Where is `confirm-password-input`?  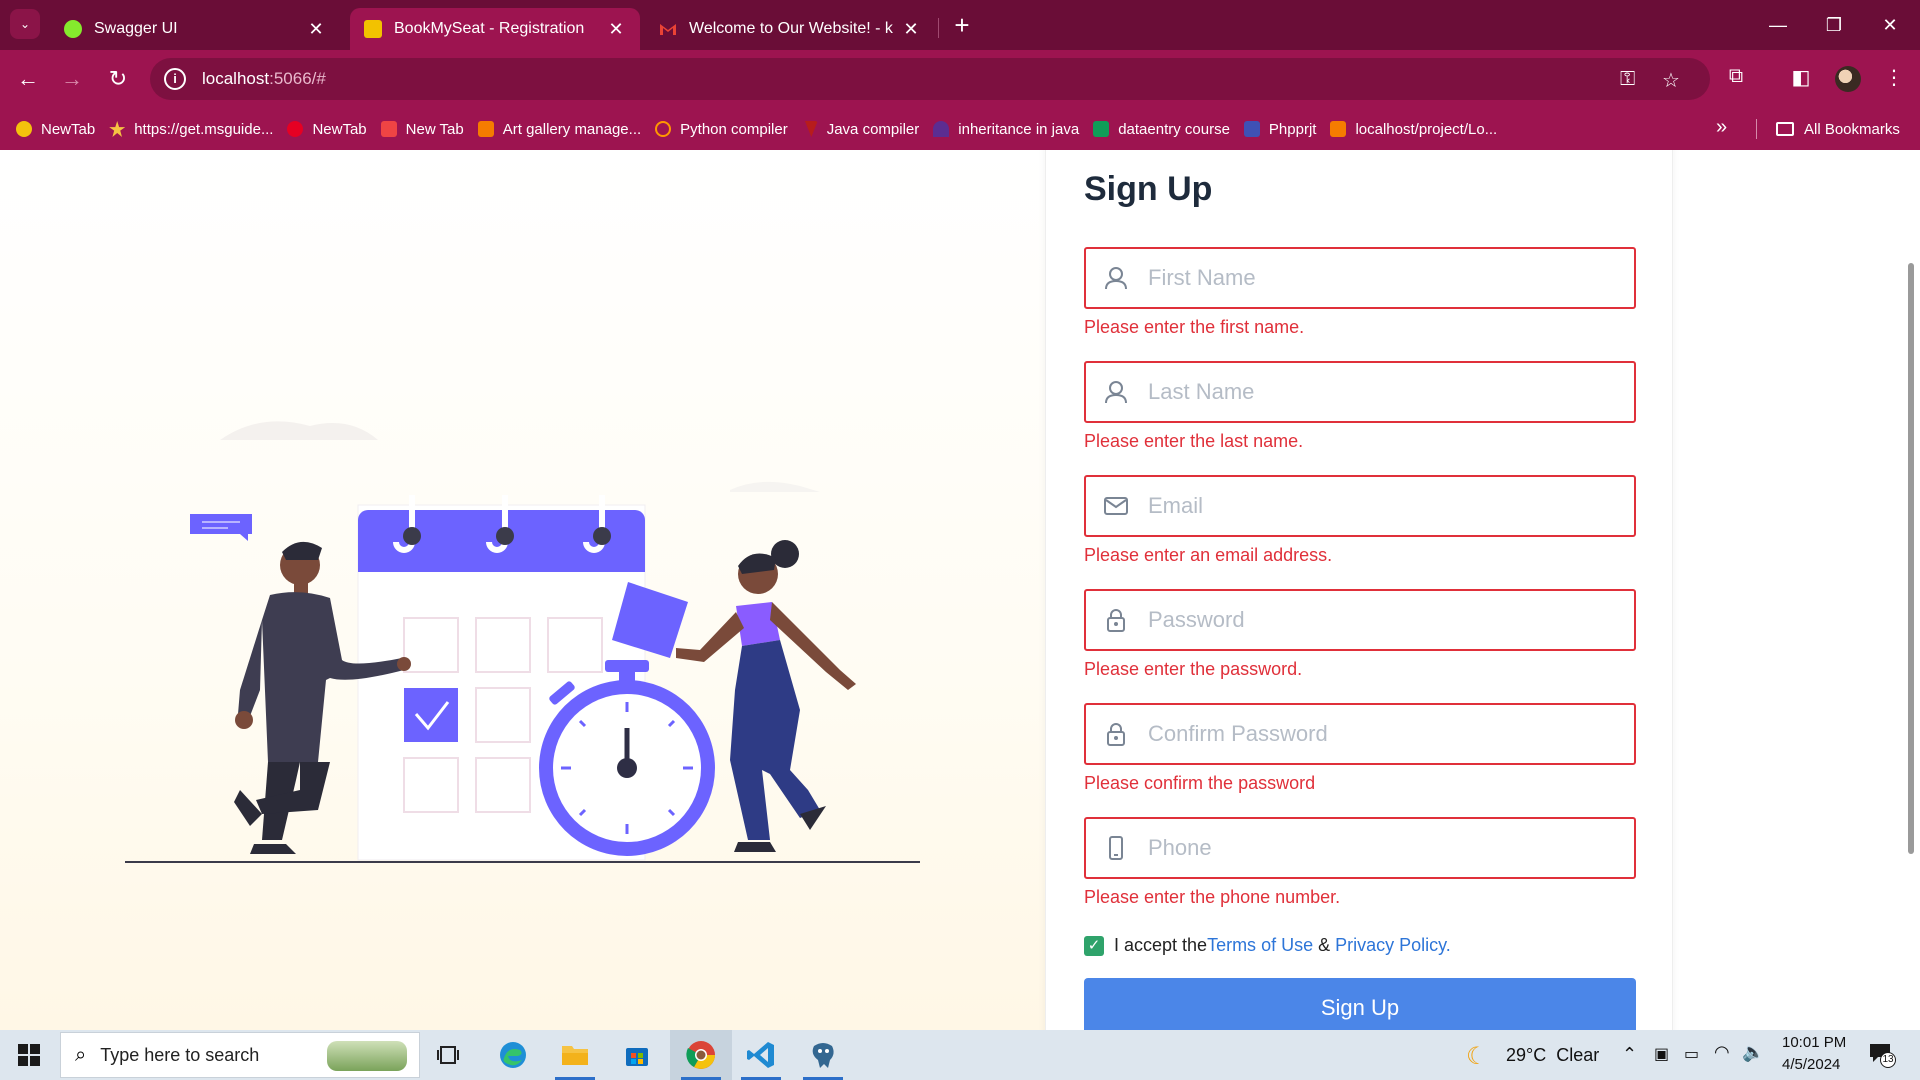 confirm-password-input is located at coordinates (1378, 734).